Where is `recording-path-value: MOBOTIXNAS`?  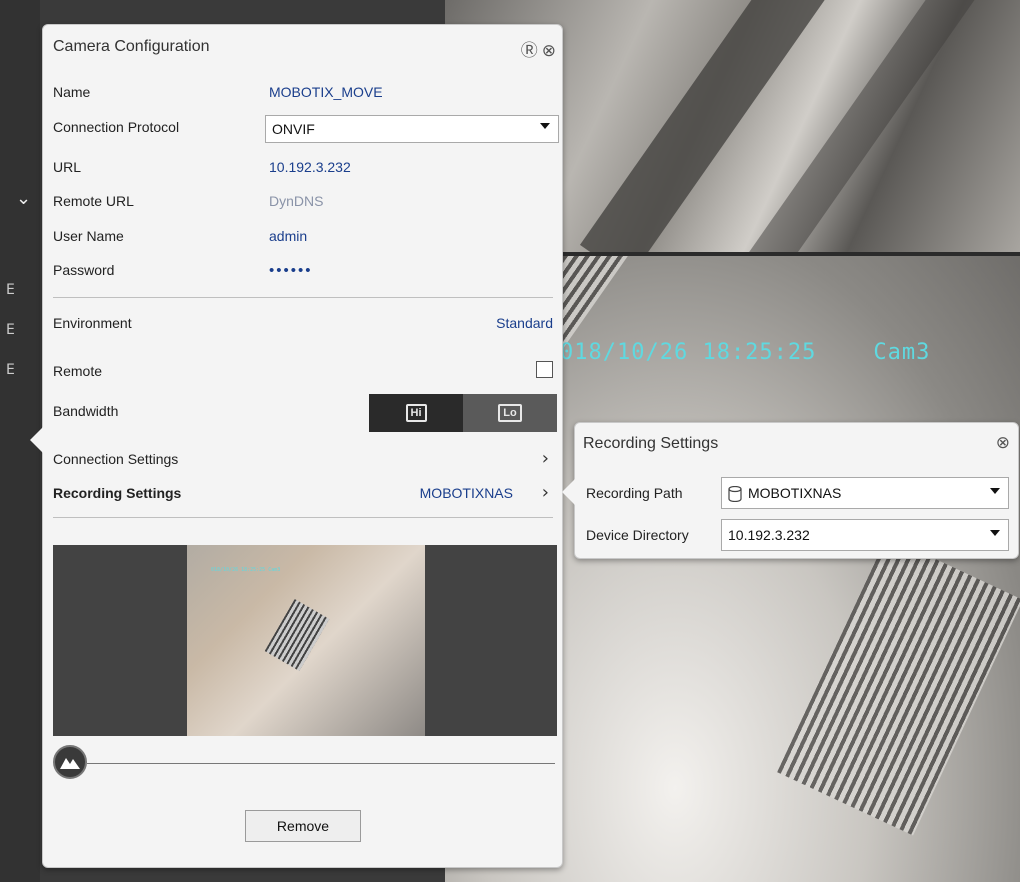 recording-path-value: MOBOTIXNAS is located at coordinates (795, 493).